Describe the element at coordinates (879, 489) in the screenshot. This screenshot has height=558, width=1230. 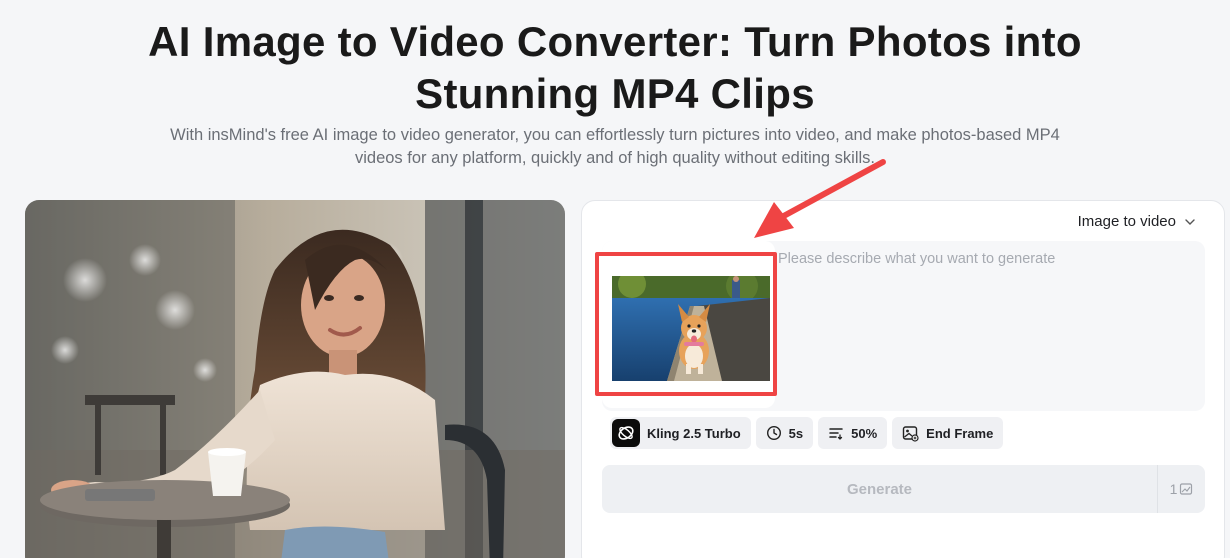
I see `generate-button: Generate` at that location.